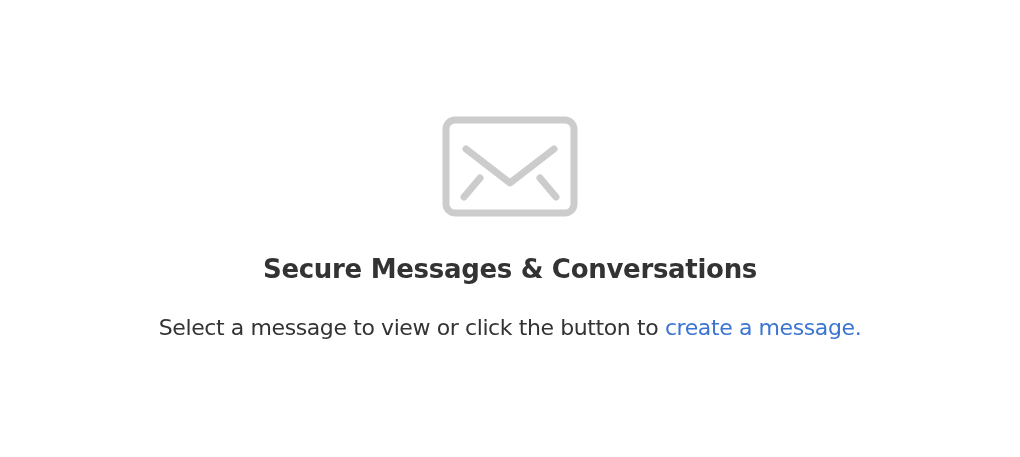 This screenshot has width=1020, height=457. I want to click on create-message-link: create a message., so click(763, 327).